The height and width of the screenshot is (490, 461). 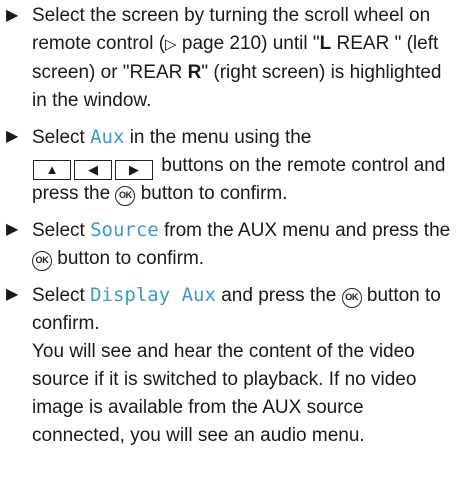 I want to click on menu-item-source: Source, so click(x=124, y=230).